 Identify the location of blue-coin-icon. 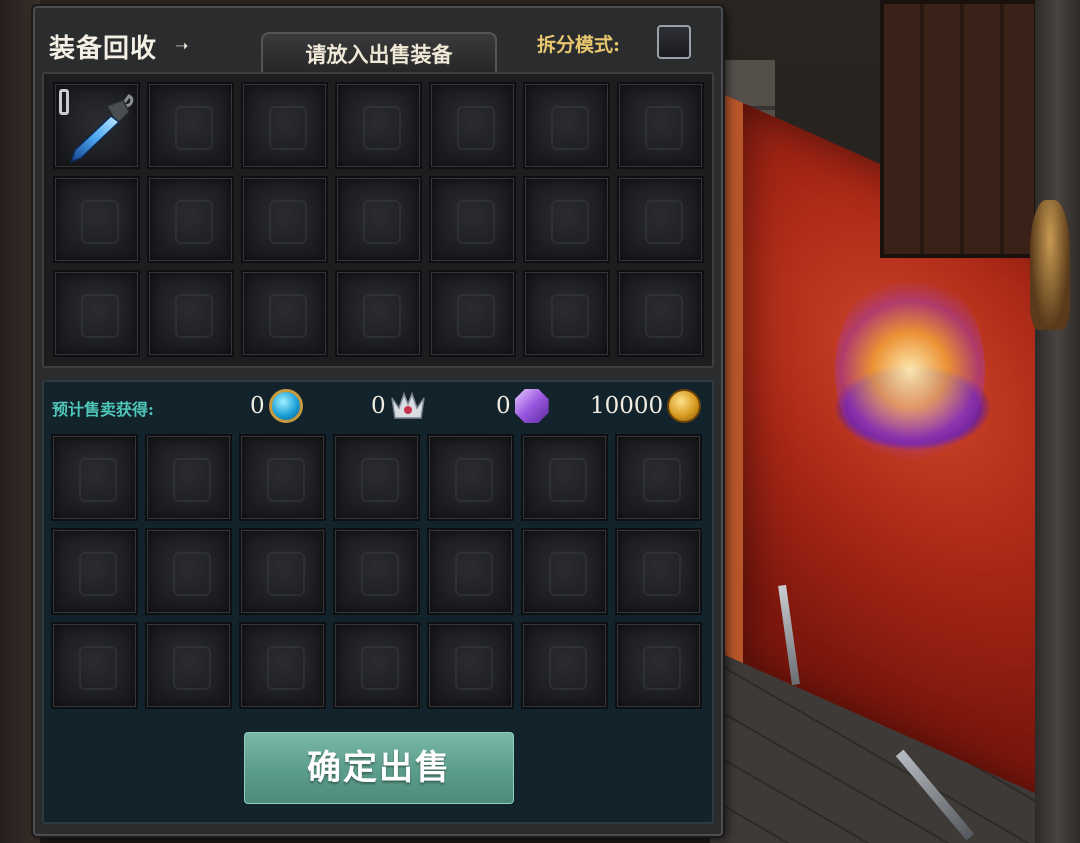
(285, 406).